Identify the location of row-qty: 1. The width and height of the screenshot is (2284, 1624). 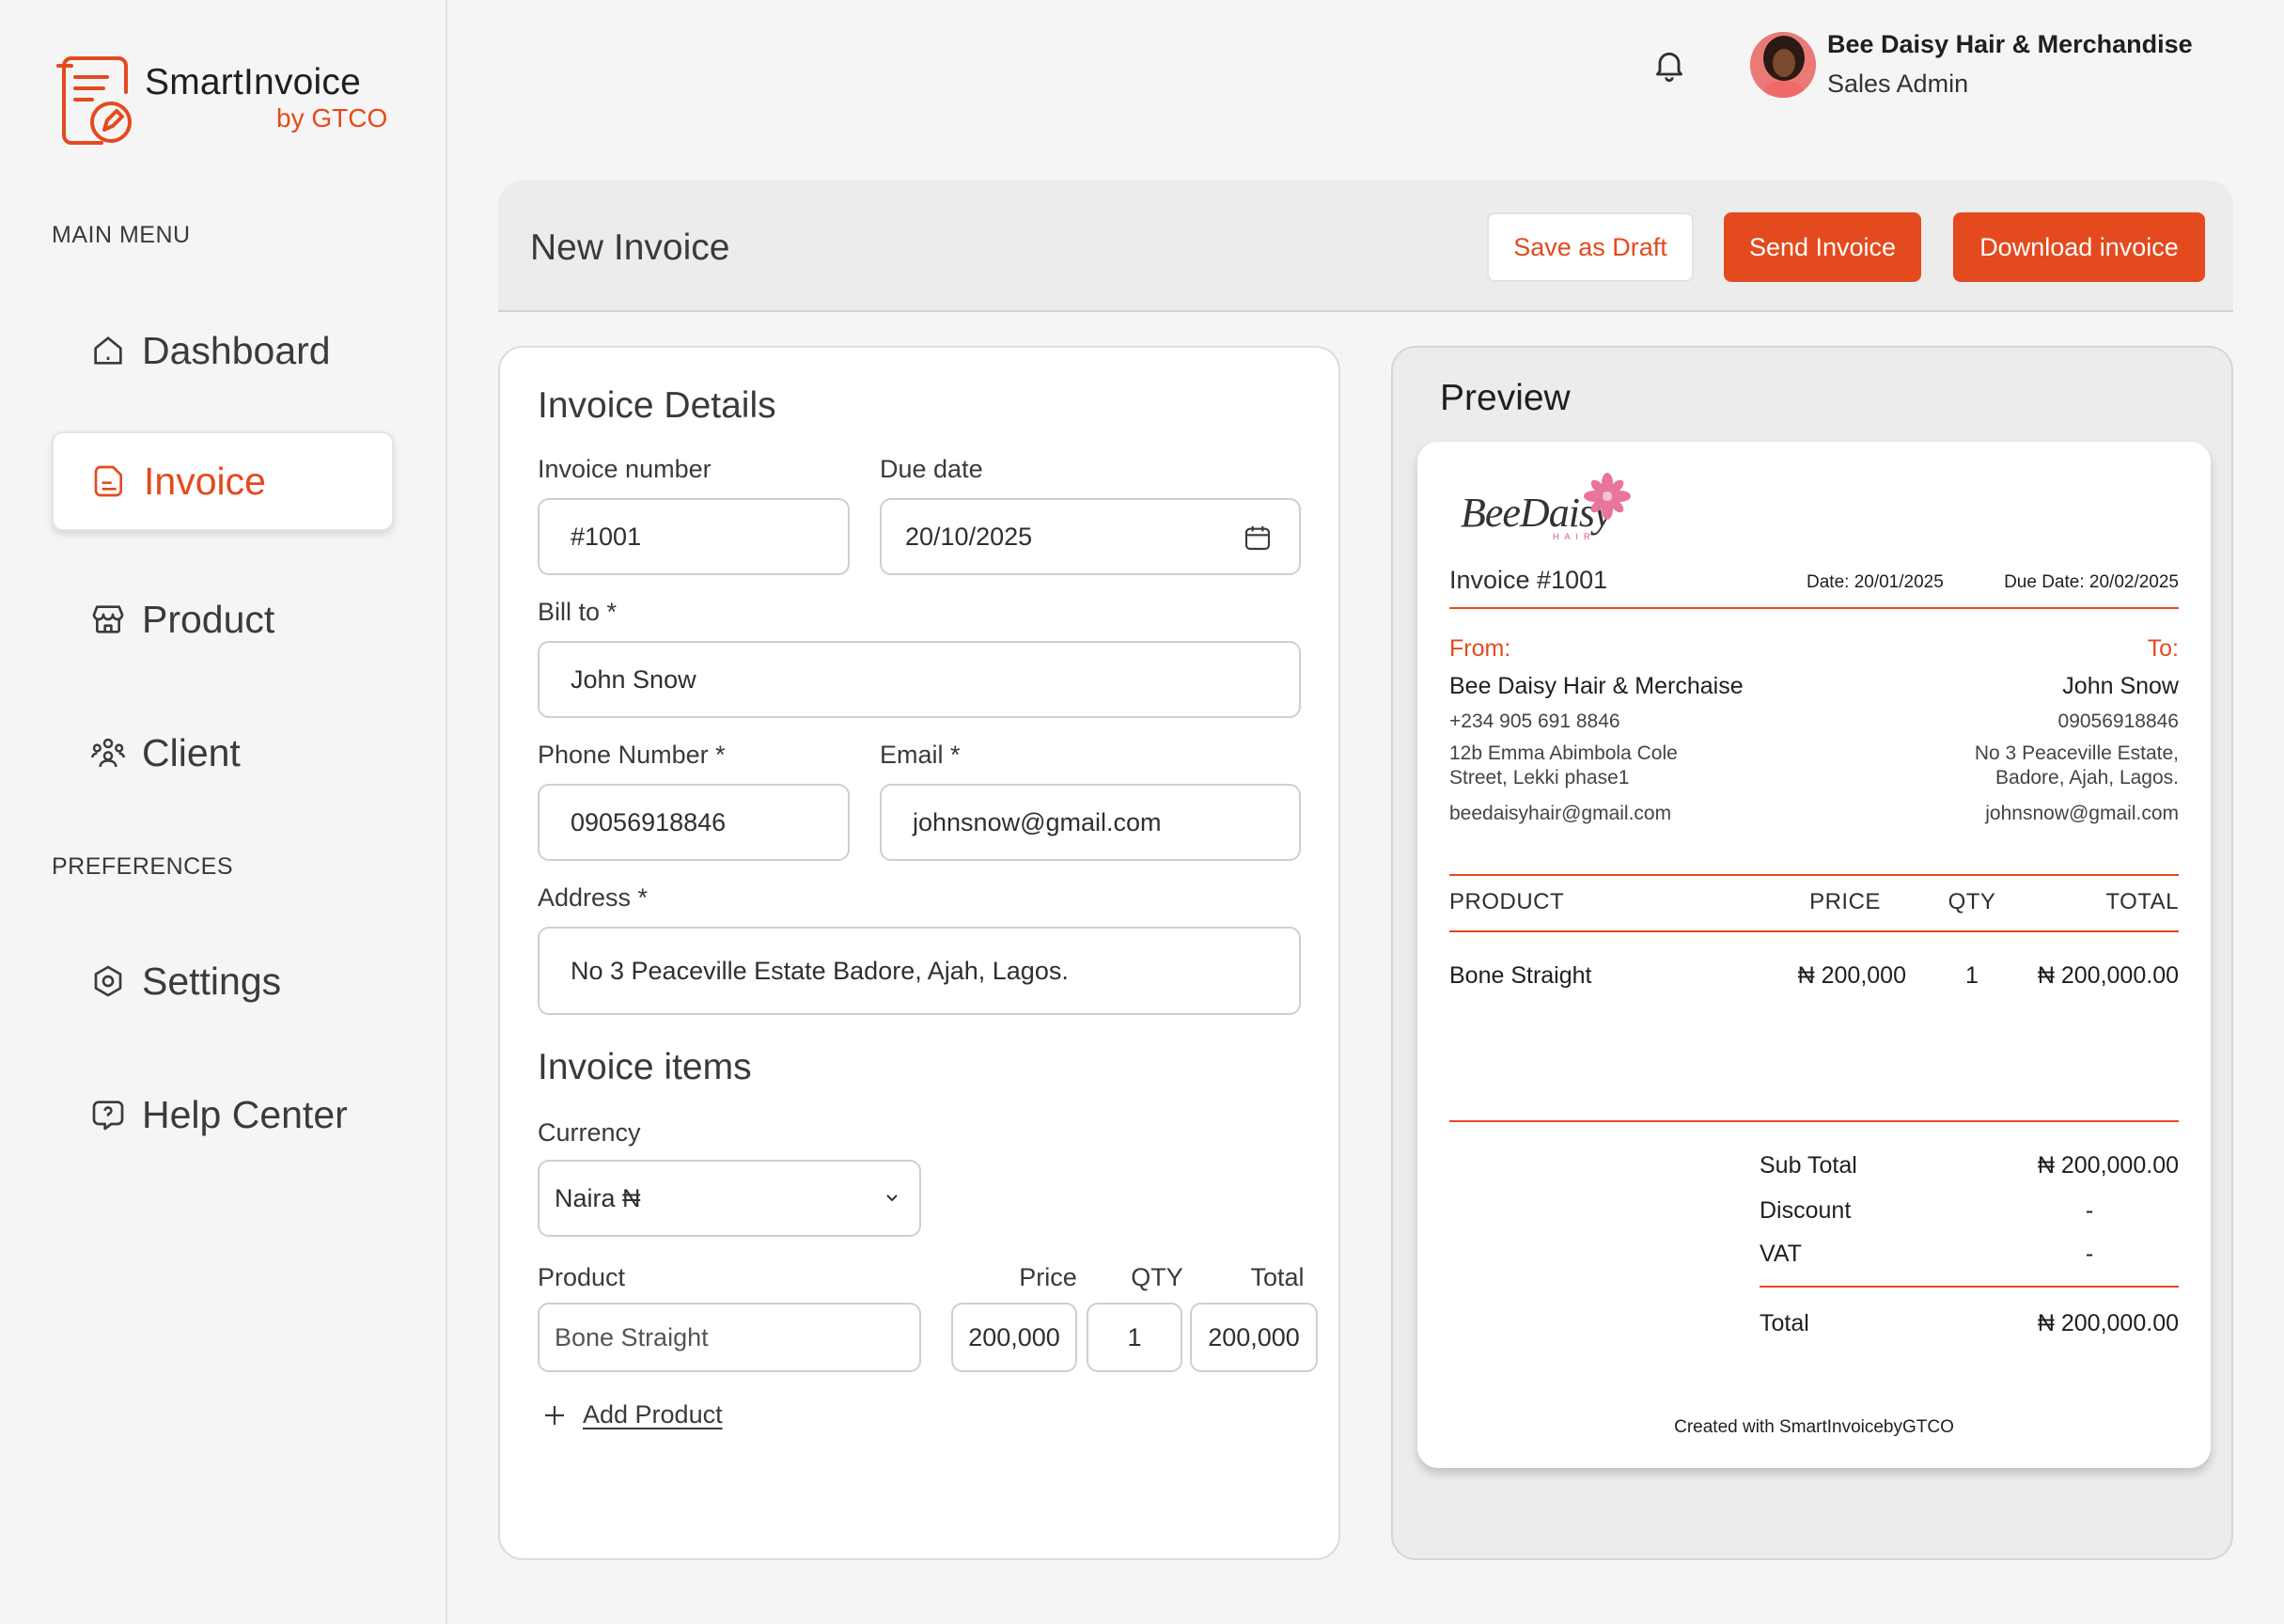
(1972, 975).